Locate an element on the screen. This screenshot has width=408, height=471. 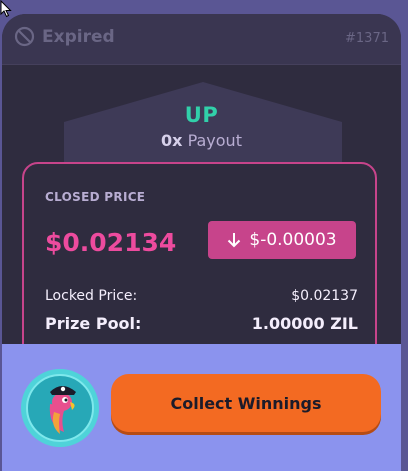
price-change-value: $-0.00003 is located at coordinates (293, 240).